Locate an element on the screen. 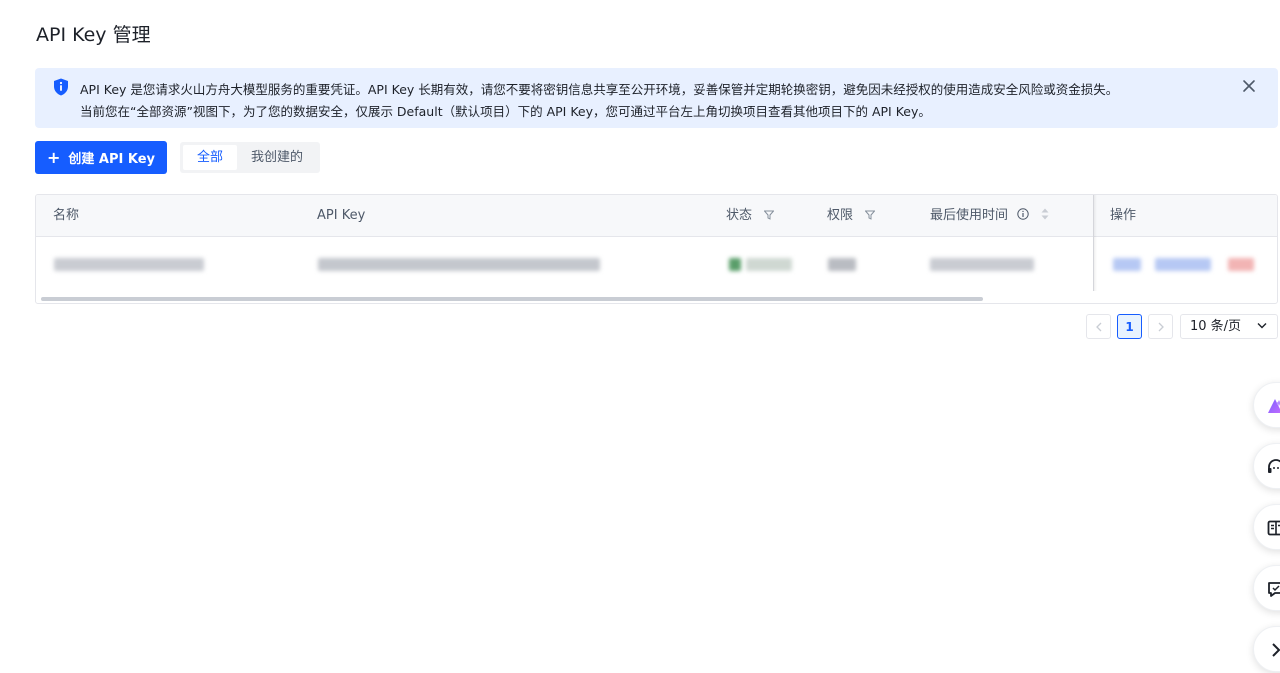 Image resolution: width=1280 pixels, height=673 pixels. page-title: API Key 管理 is located at coordinates (93, 35).